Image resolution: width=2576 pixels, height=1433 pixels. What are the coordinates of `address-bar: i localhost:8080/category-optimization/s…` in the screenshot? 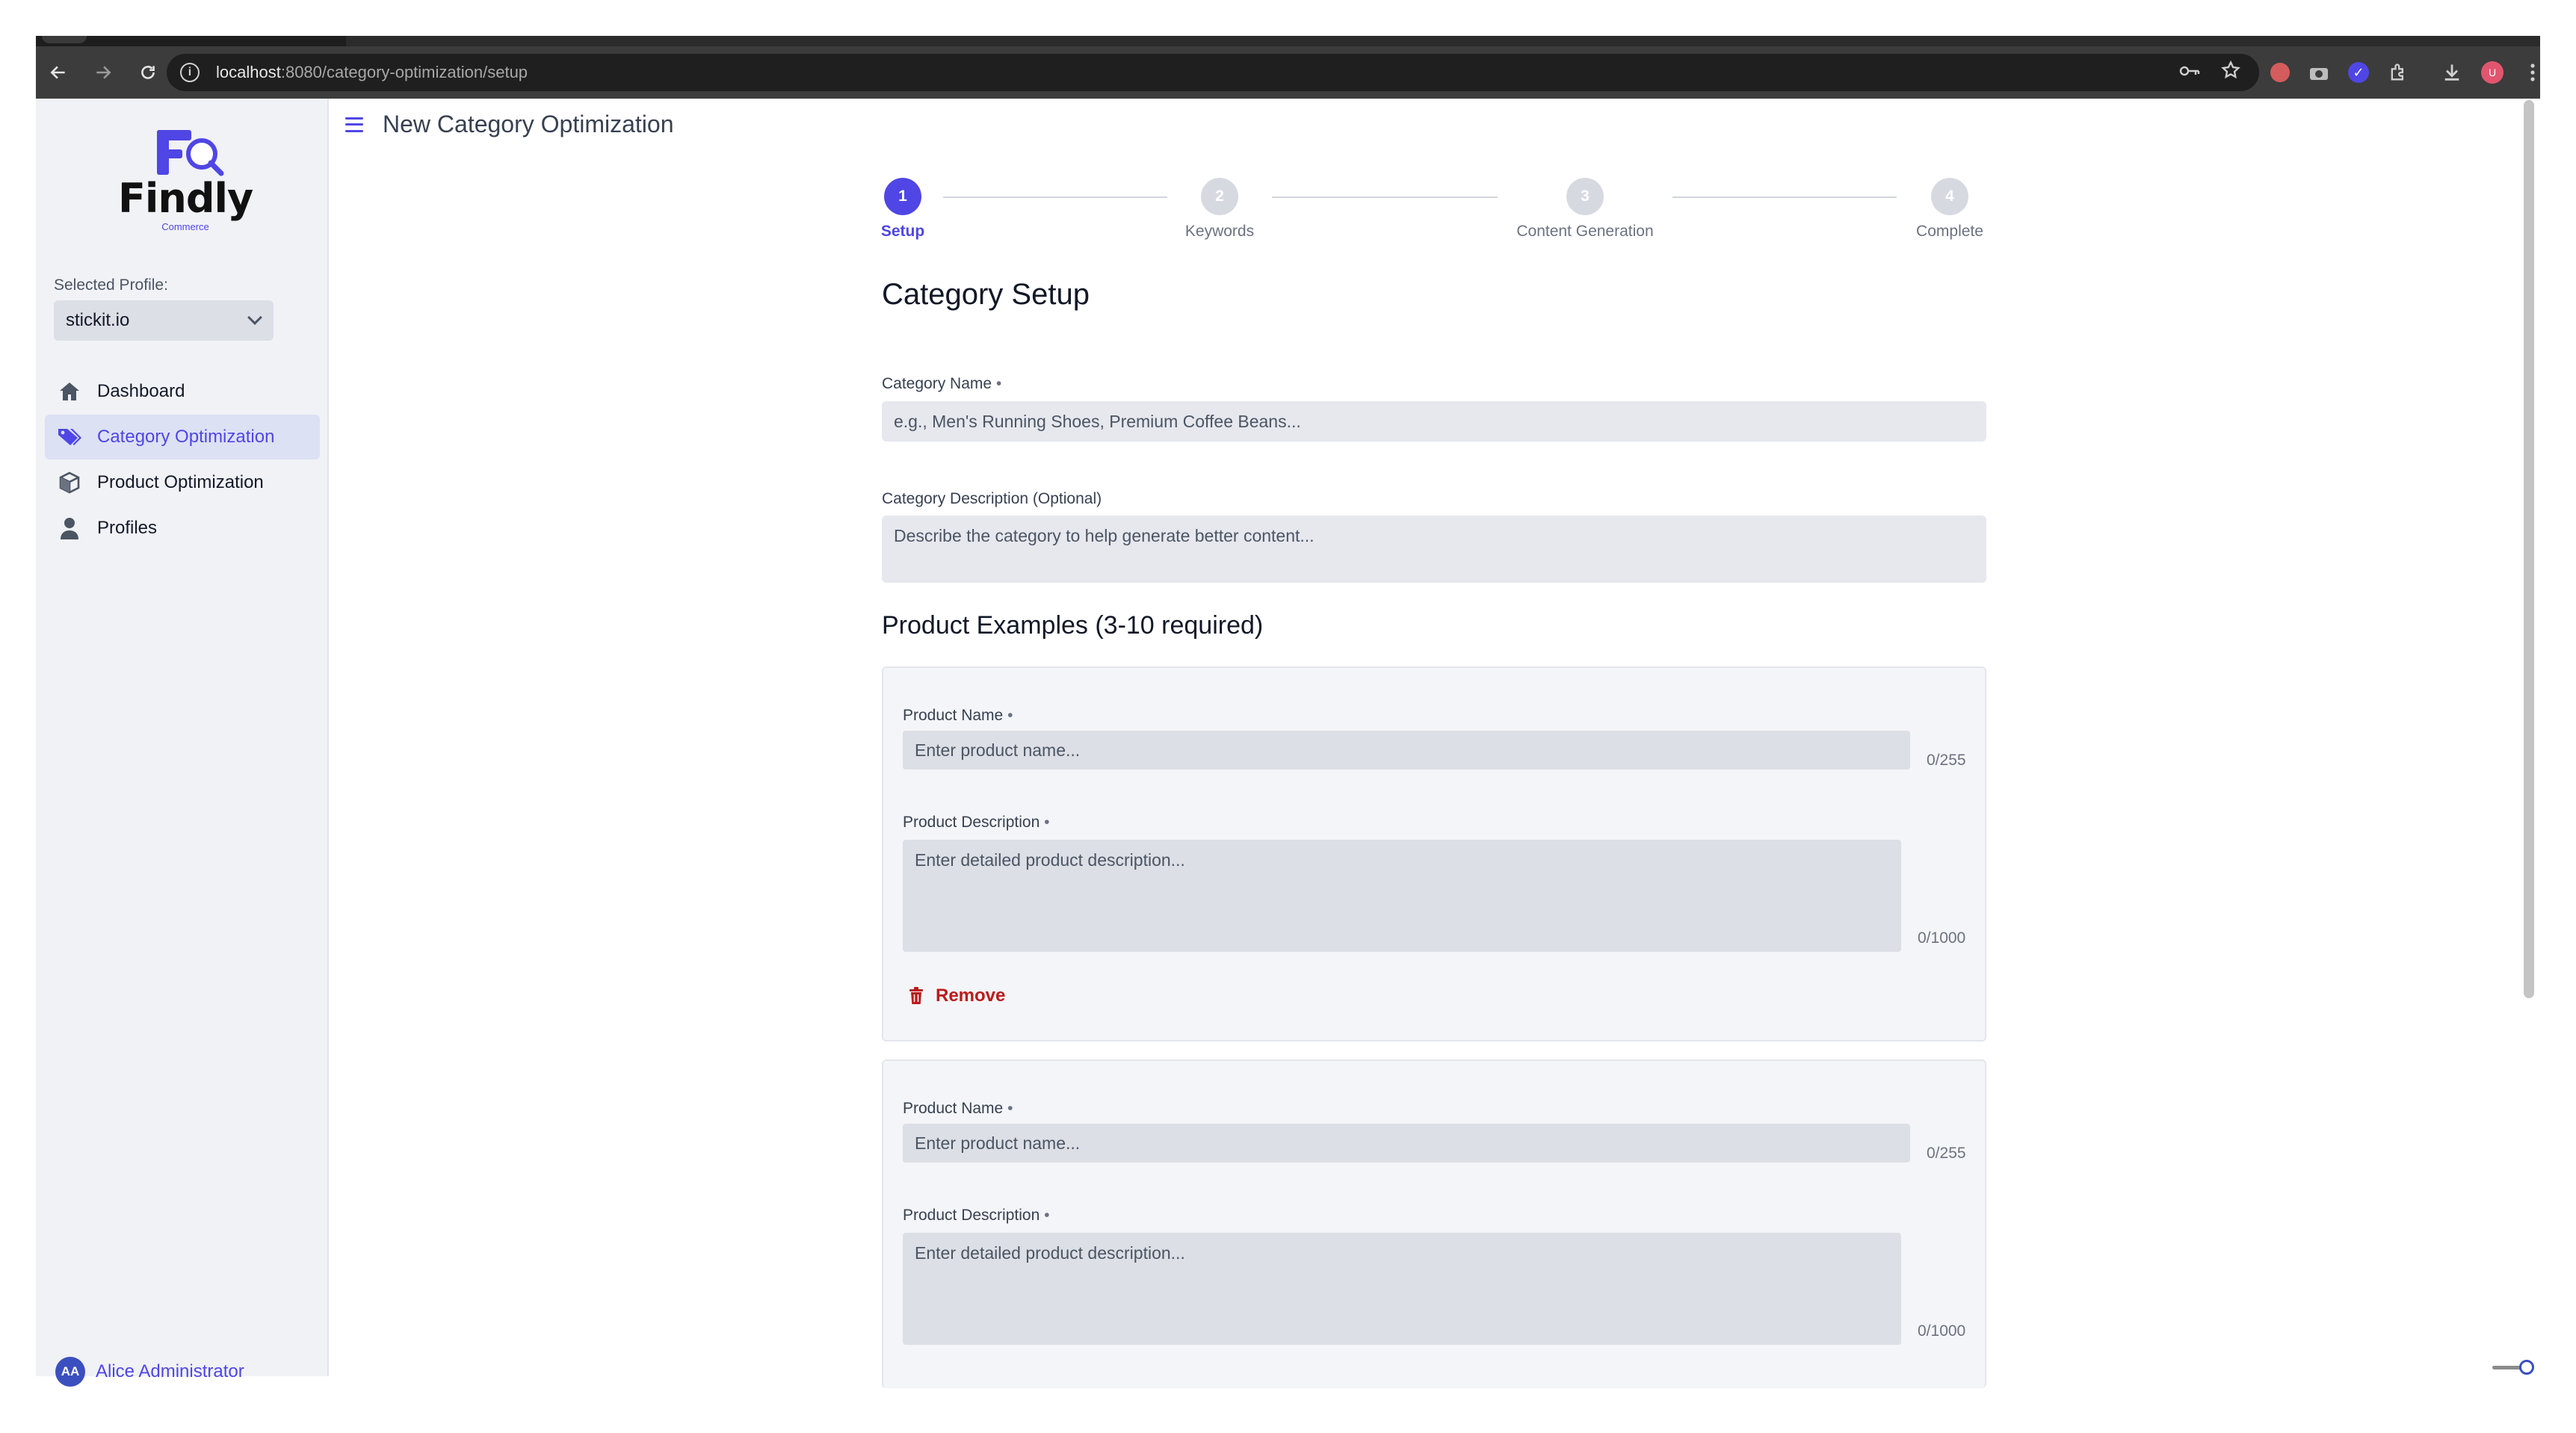 It's located at (1213, 72).